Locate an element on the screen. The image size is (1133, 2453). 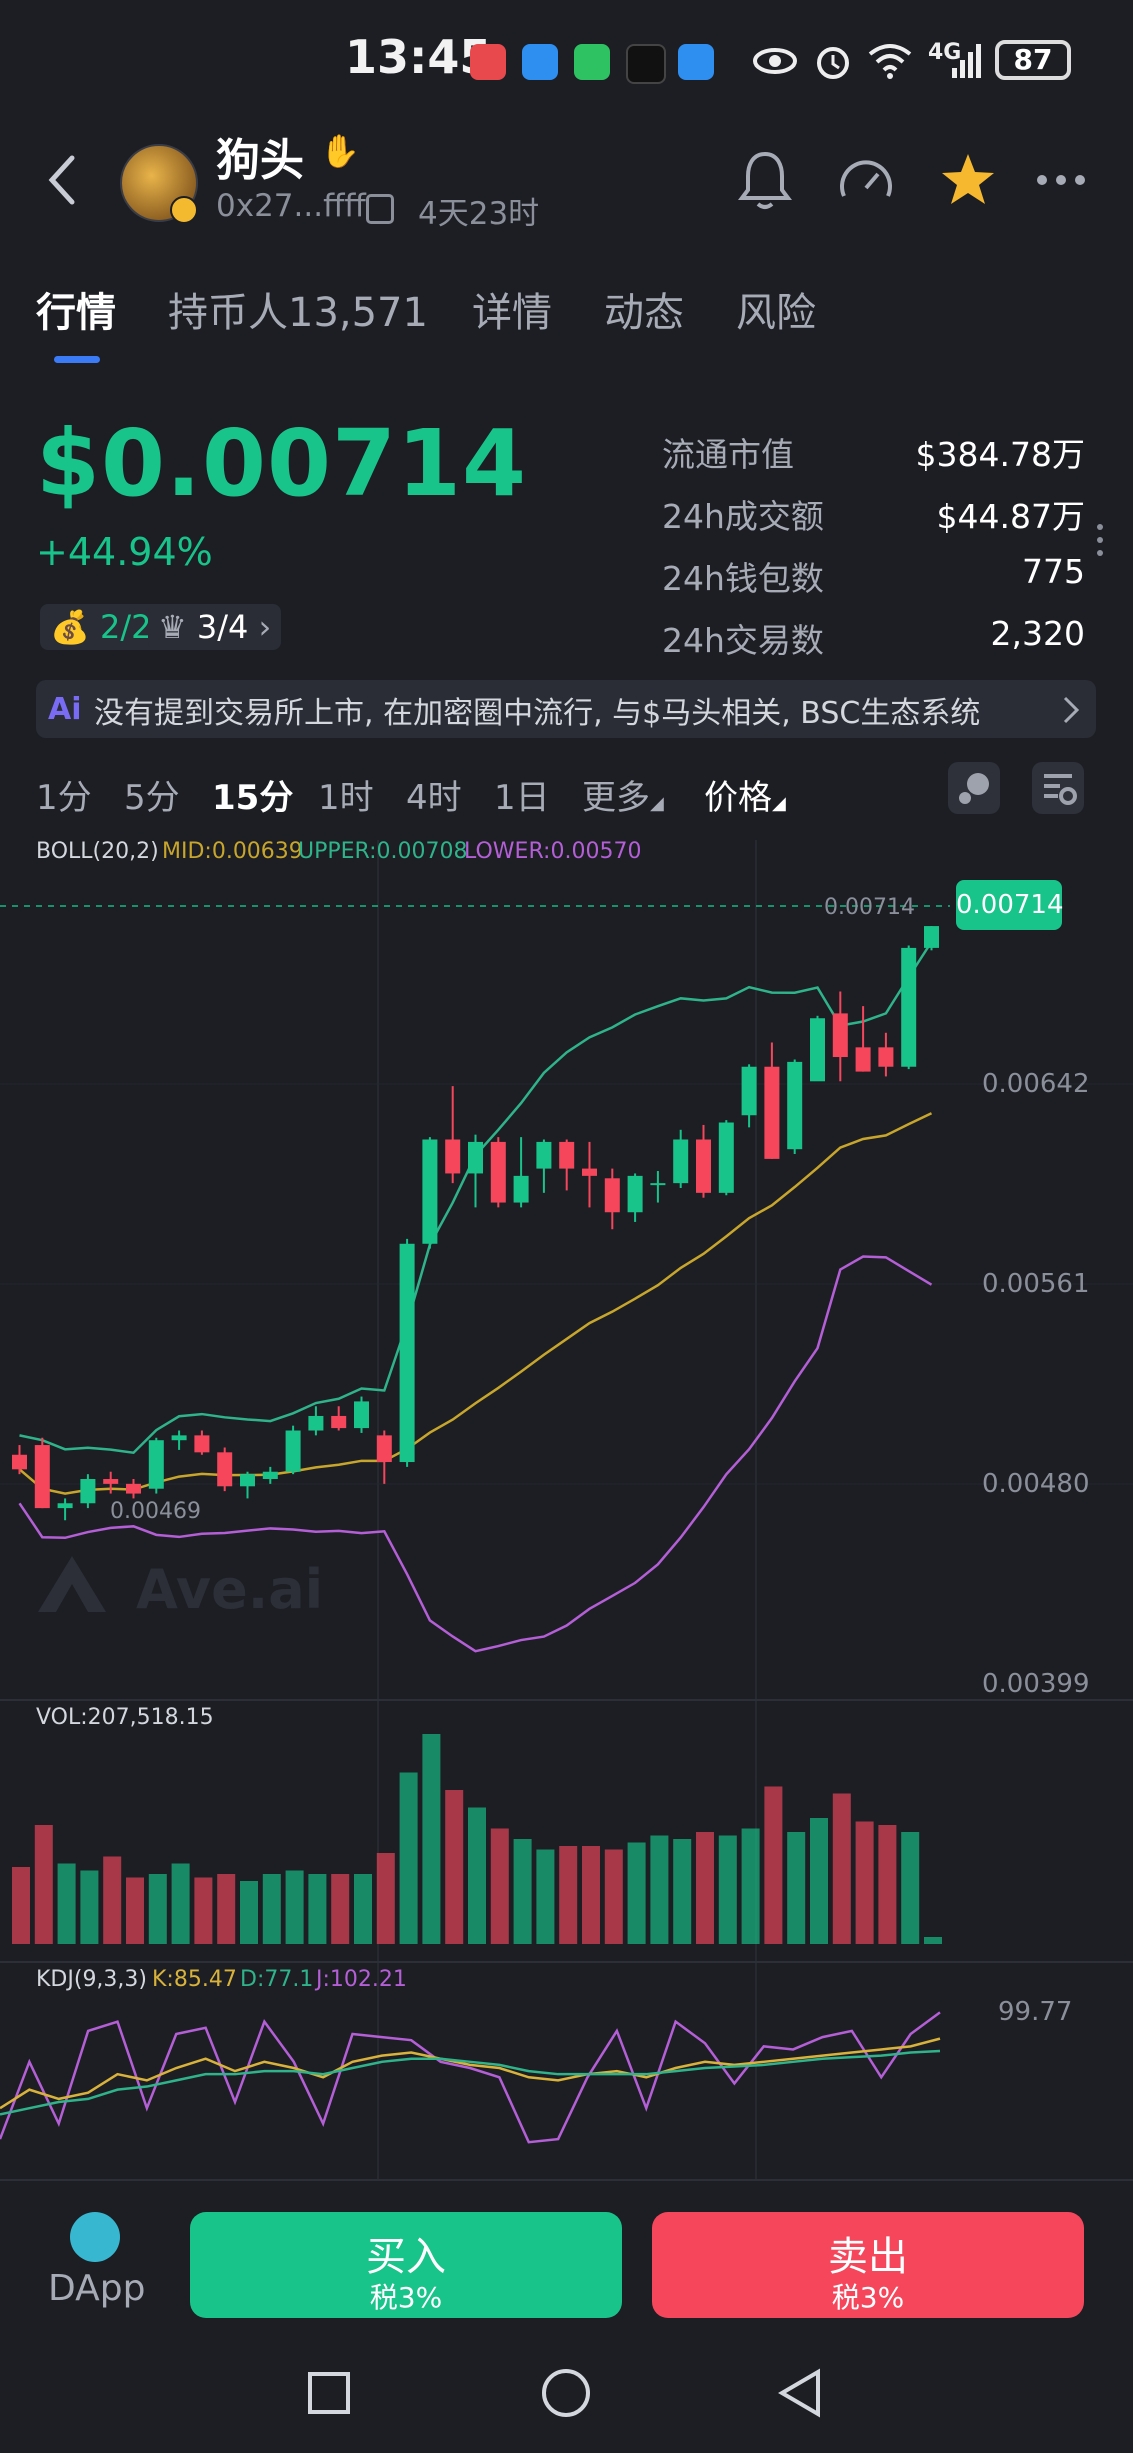
tab-activity: 动态 is located at coordinates (644, 309).